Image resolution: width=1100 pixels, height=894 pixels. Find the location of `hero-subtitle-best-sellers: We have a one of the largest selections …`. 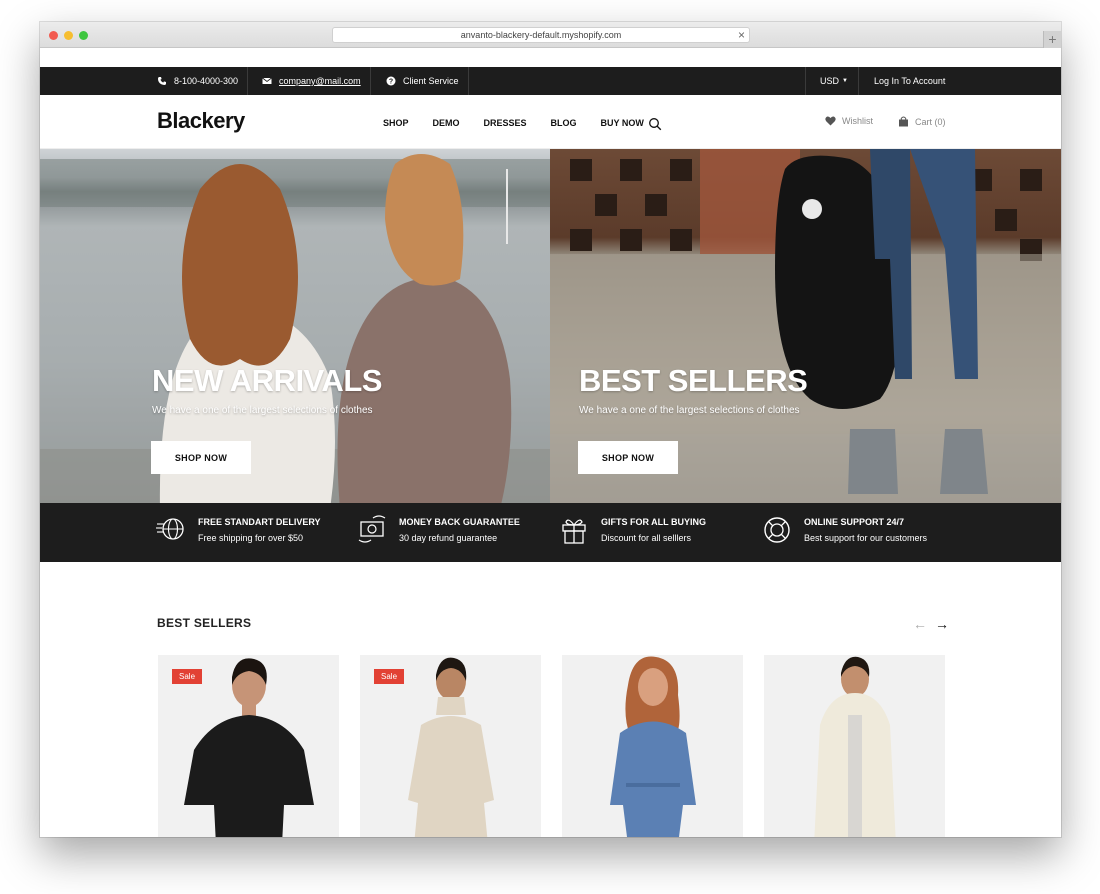

hero-subtitle-best-sellers: We have a one of the largest selections … is located at coordinates (689, 410).